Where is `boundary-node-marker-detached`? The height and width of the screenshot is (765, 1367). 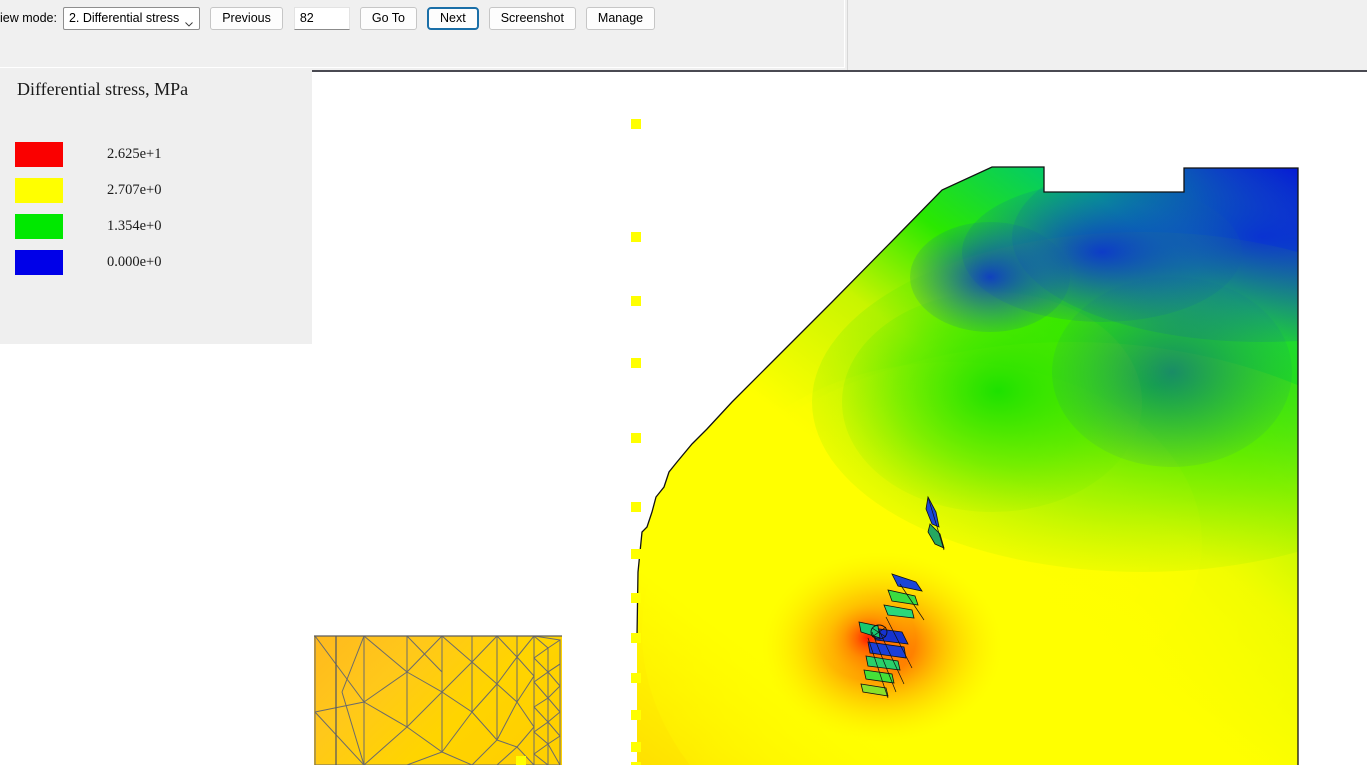 boundary-node-marker-detached is located at coordinates (521, 760).